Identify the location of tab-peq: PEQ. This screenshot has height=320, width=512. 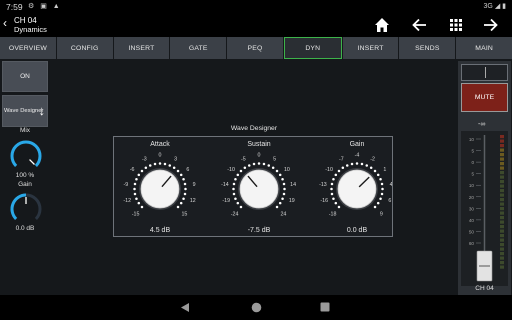
(255, 48).